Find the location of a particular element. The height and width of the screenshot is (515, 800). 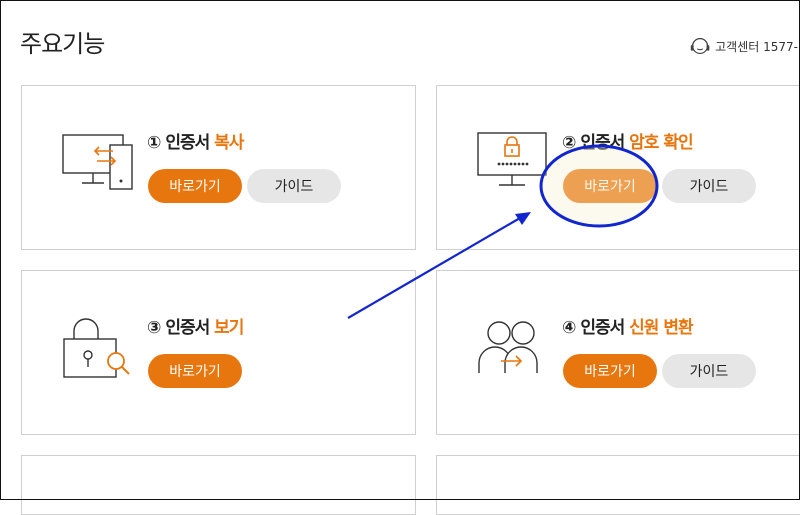

card-number: ③ is located at coordinates (154, 328).